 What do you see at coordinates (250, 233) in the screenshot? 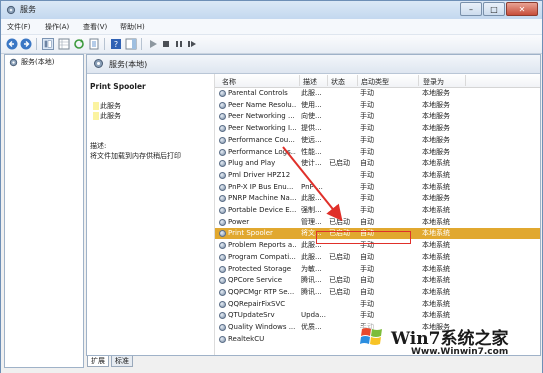
I see `service-name: Print Spooler` at bounding box center [250, 233].